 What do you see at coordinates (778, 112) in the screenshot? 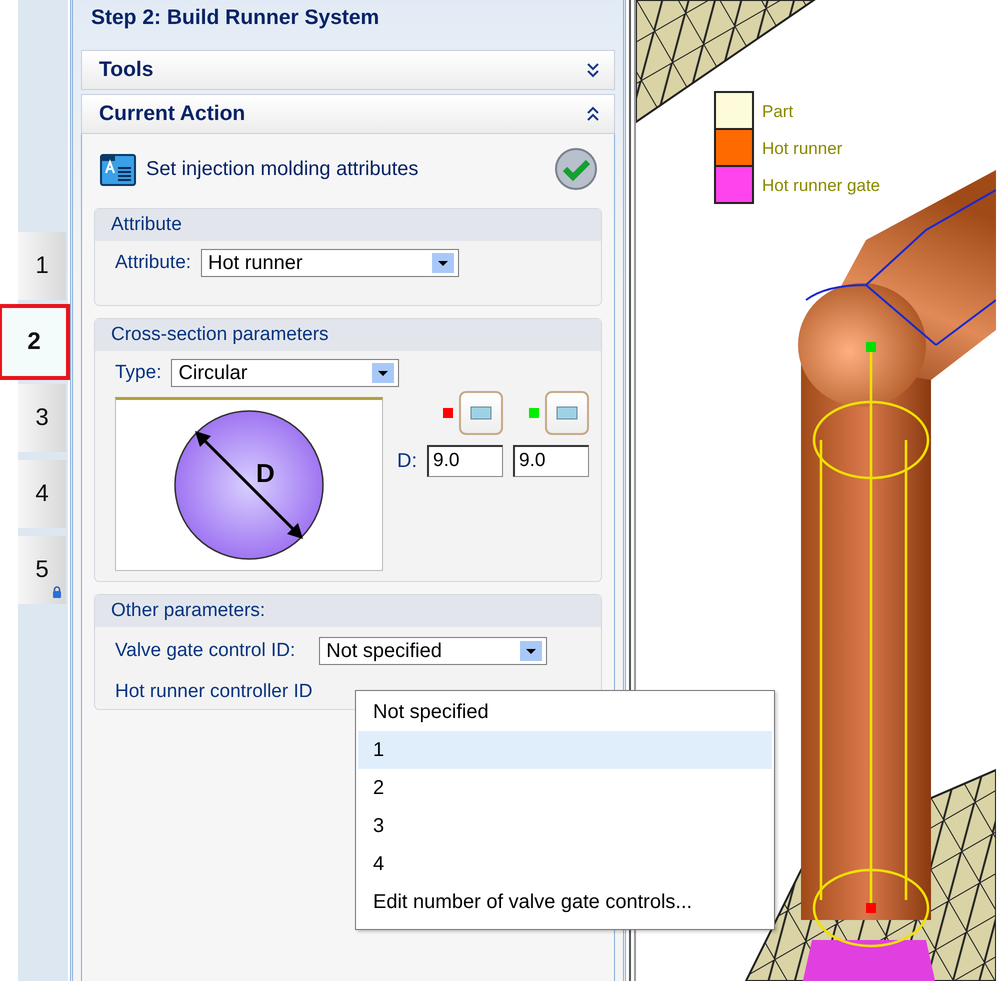
I see `legend-label: Part` at bounding box center [778, 112].